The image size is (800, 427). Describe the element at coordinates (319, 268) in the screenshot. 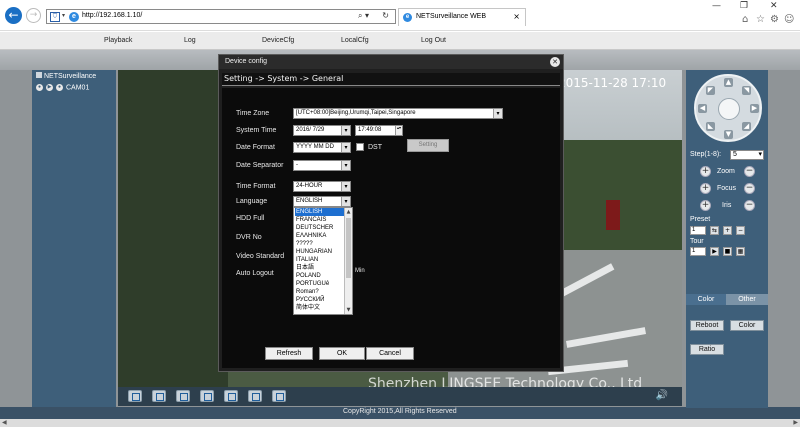

I see `language-option: 日本語` at that location.